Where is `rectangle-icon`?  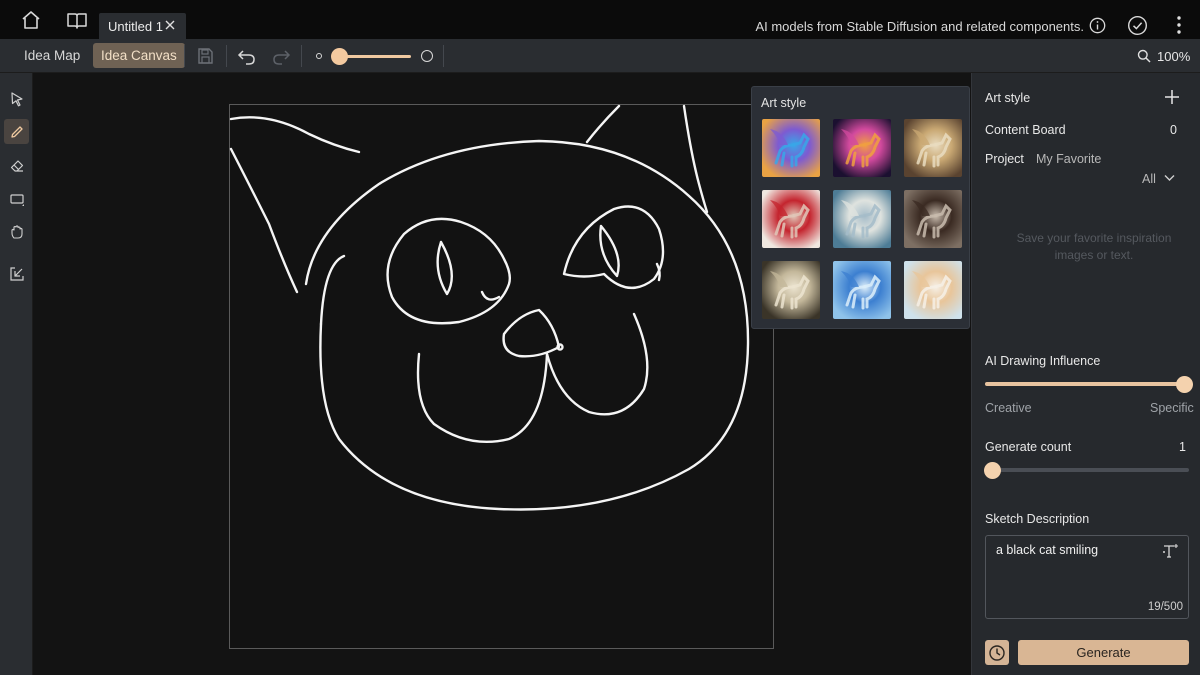 rectangle-icon is located at coordinates (17, 199).